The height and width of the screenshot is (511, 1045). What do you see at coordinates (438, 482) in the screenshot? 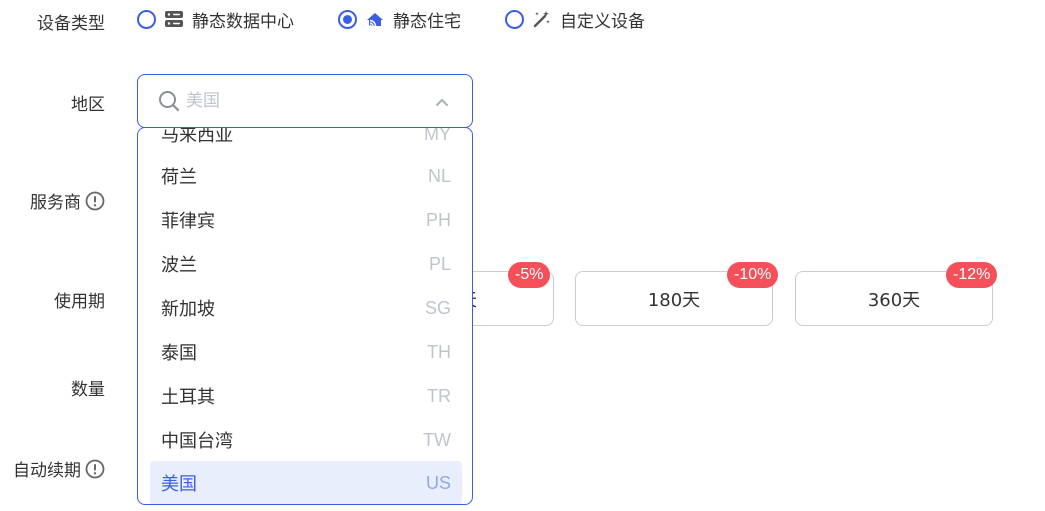
I see `region-option-code: US` at bounding box center [438, 482].